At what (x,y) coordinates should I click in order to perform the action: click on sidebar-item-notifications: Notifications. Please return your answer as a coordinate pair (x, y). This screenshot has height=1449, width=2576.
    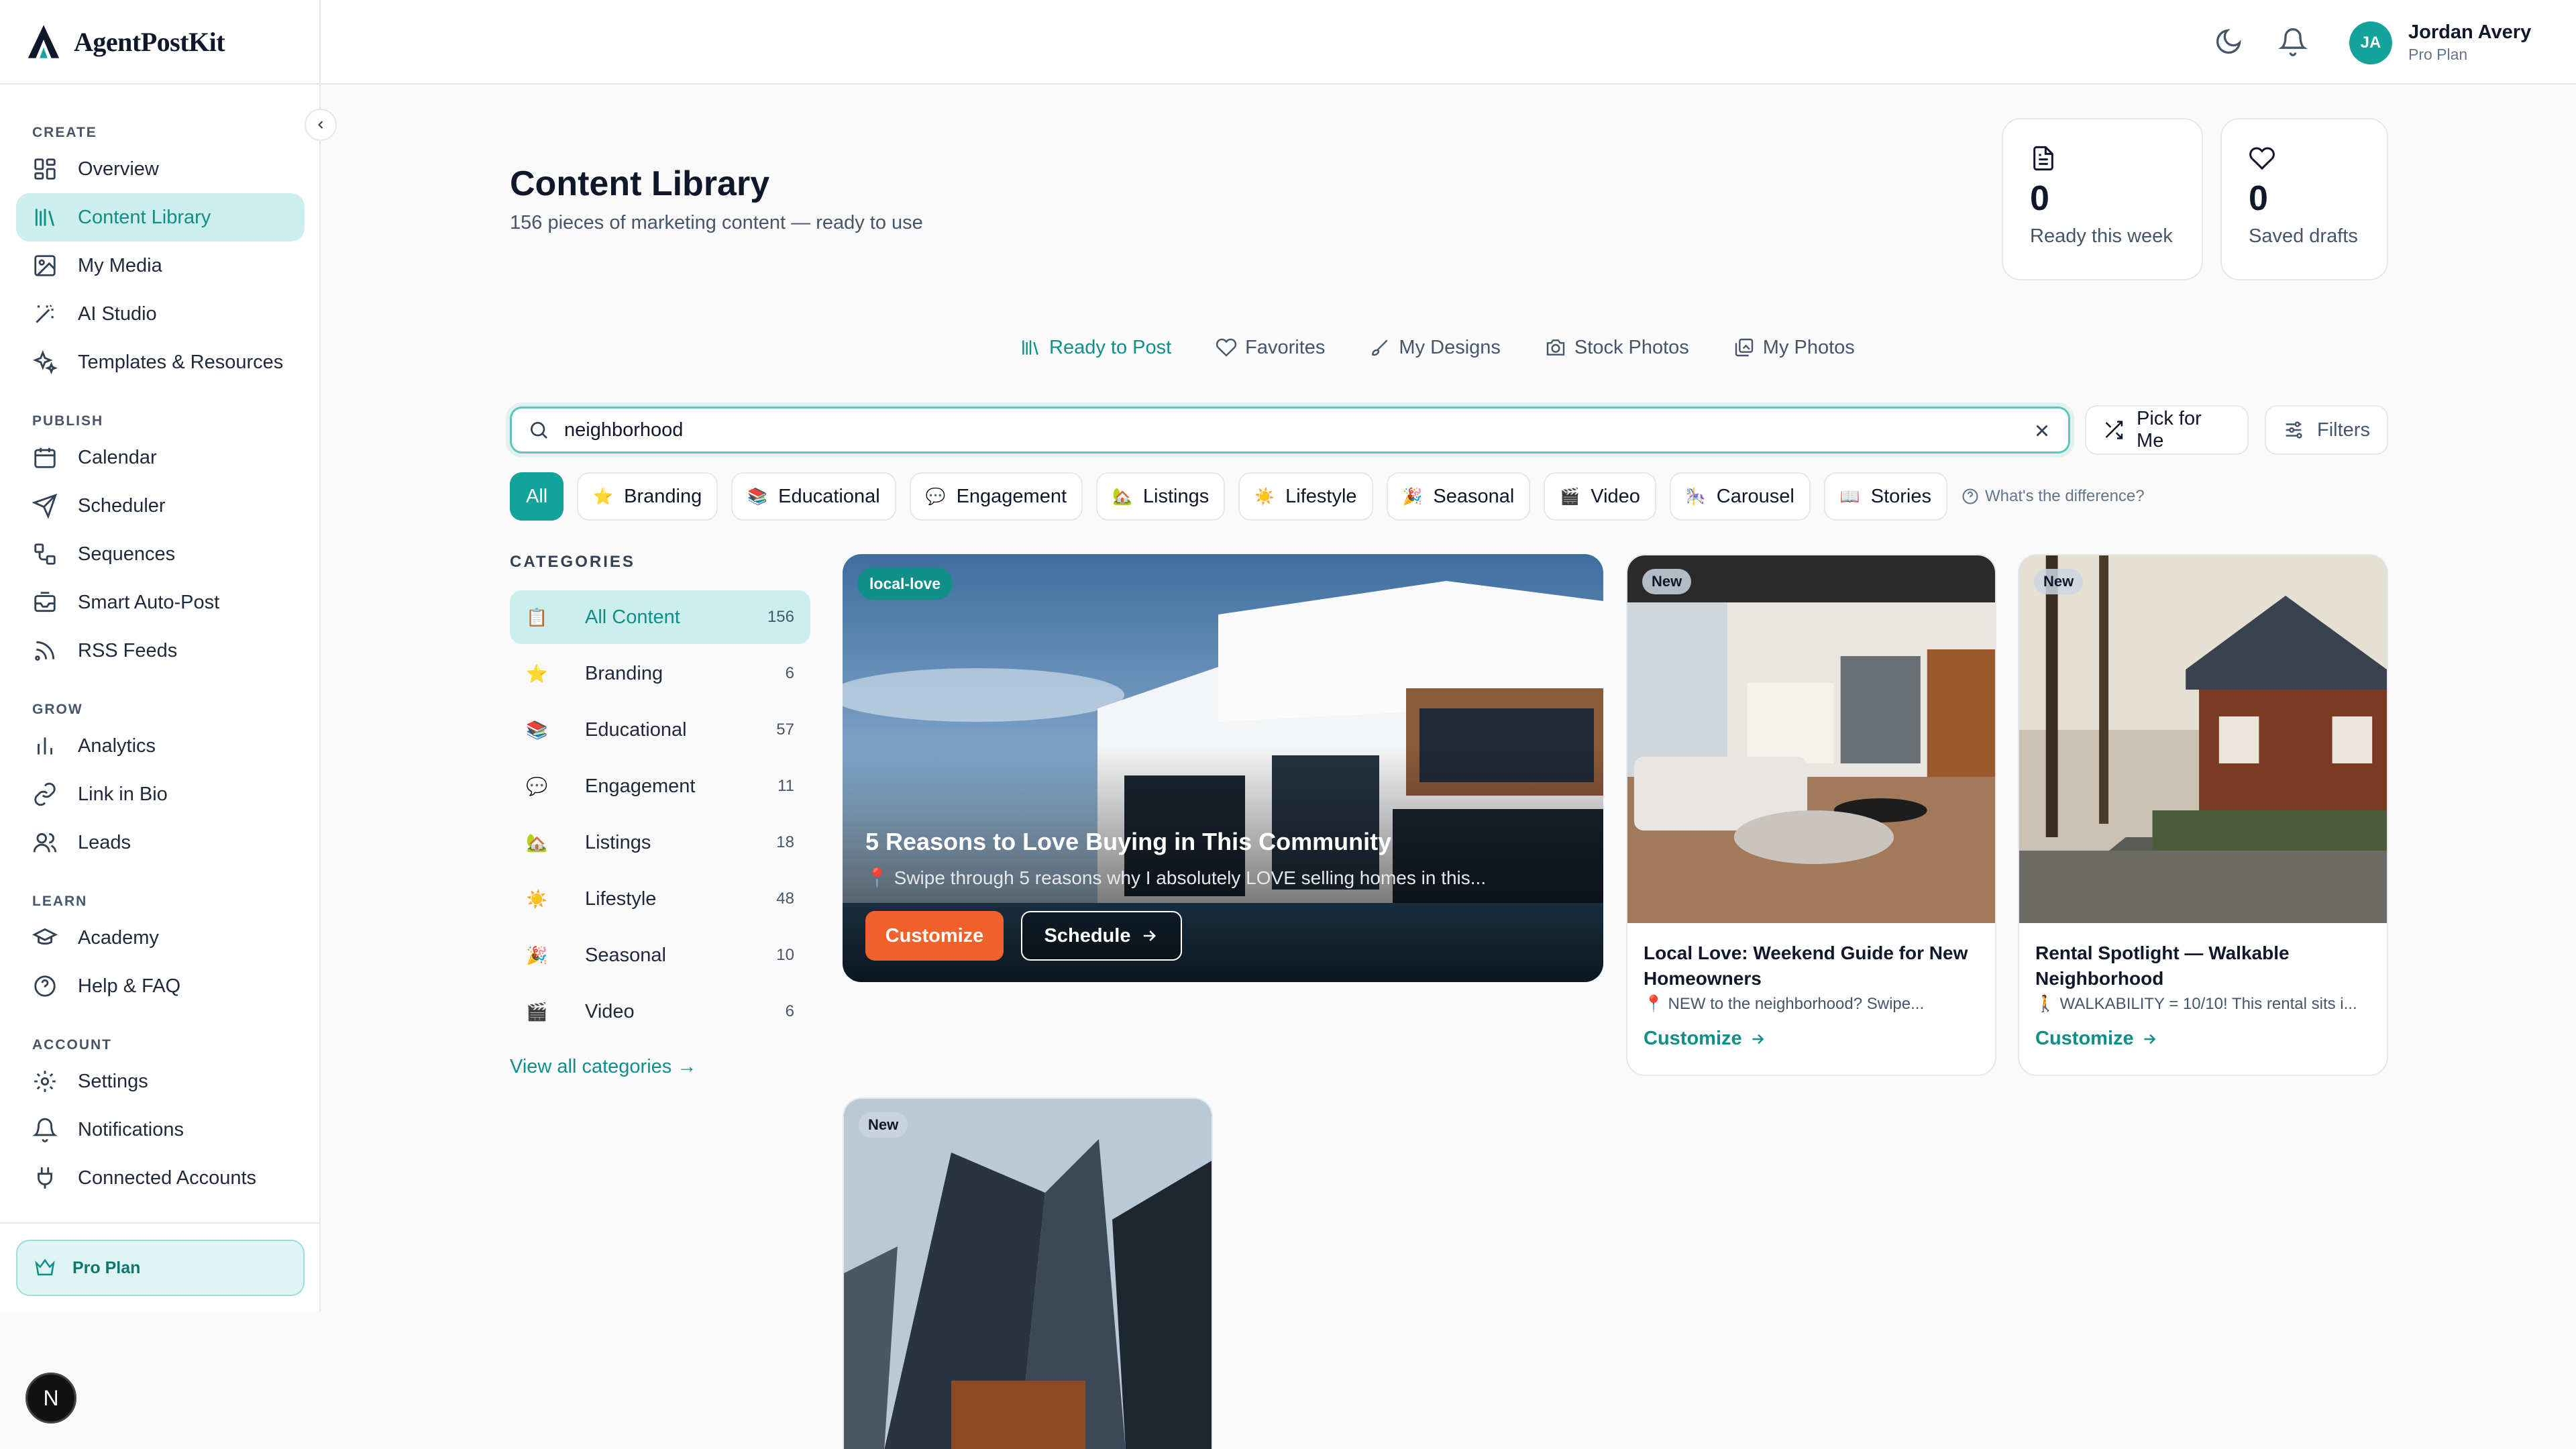
    Looking at the image, I should click on (160, 1130).